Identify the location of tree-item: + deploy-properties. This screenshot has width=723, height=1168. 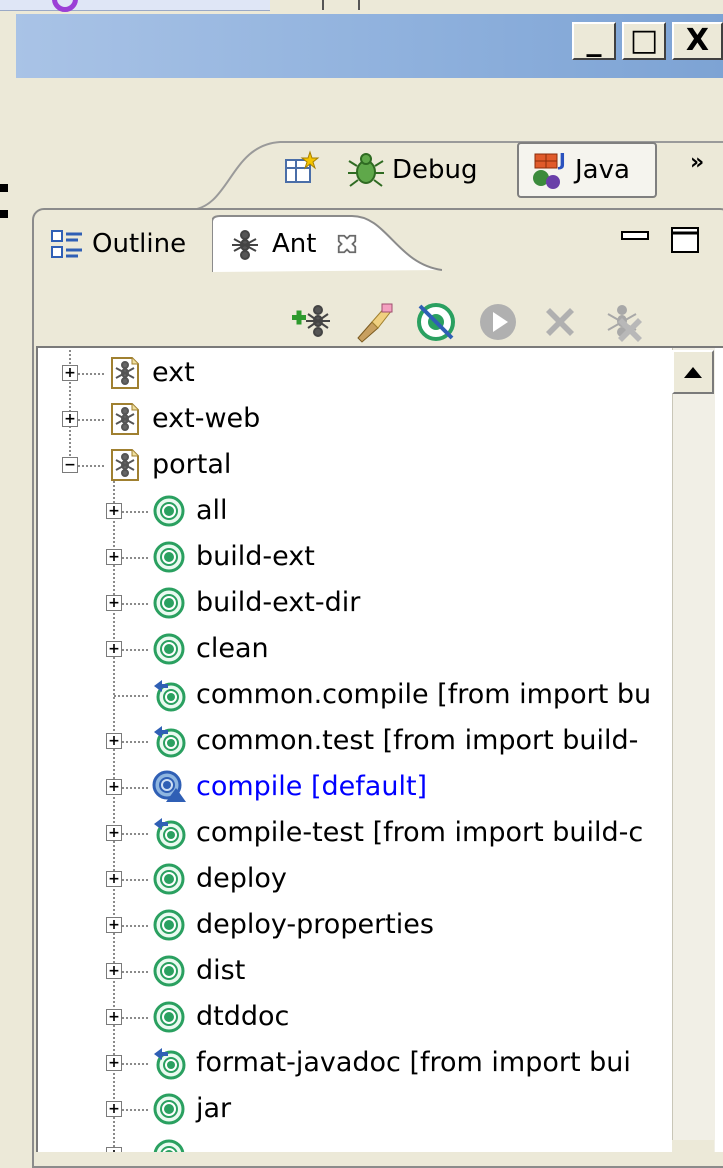
(354, 925).